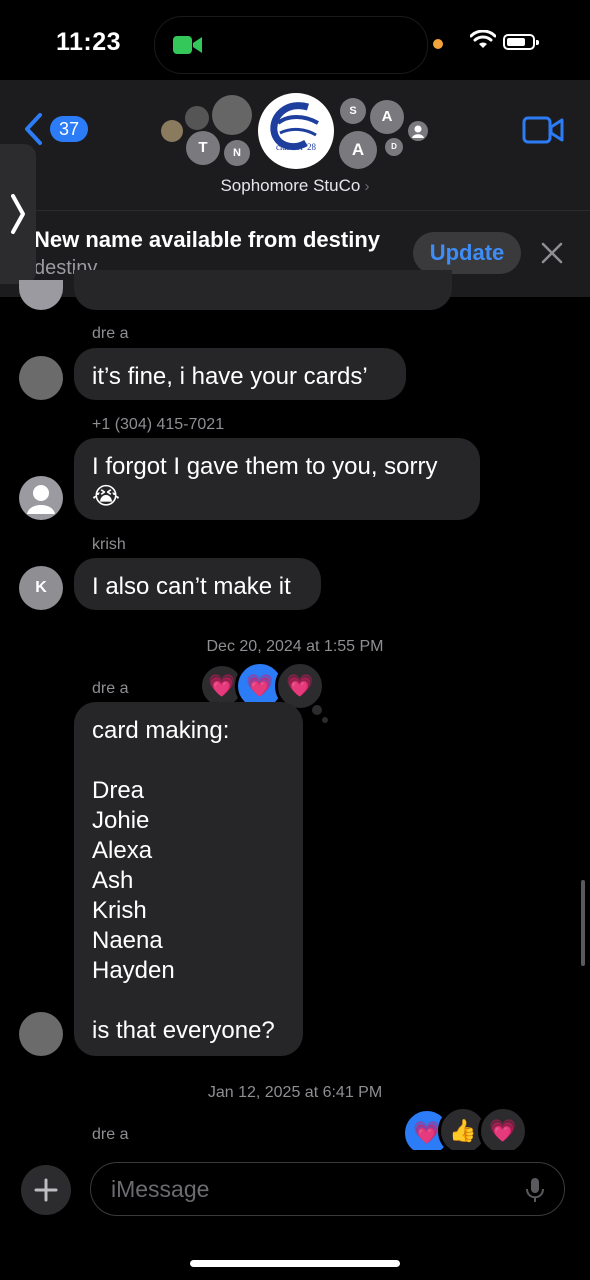 The width and height of the screenshot is (590, 1280). I want to click on message-line: Alexa, so click(122, 850).